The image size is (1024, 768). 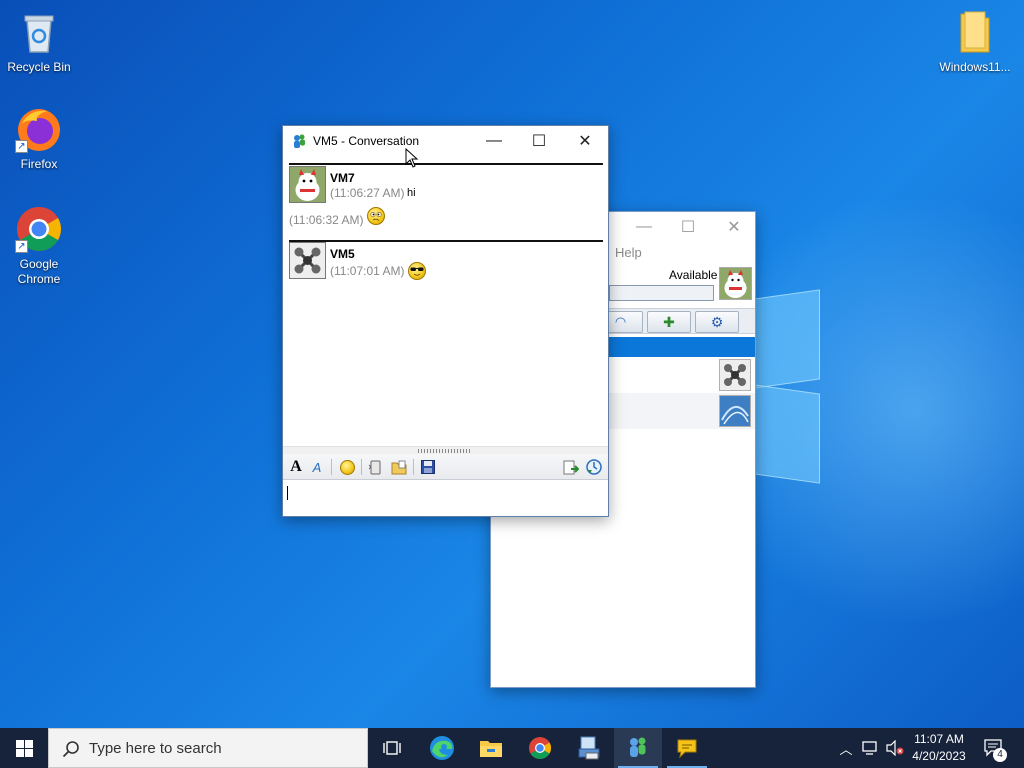 I want to click on firefox-icon: ↗, so click(x=39, y=129).